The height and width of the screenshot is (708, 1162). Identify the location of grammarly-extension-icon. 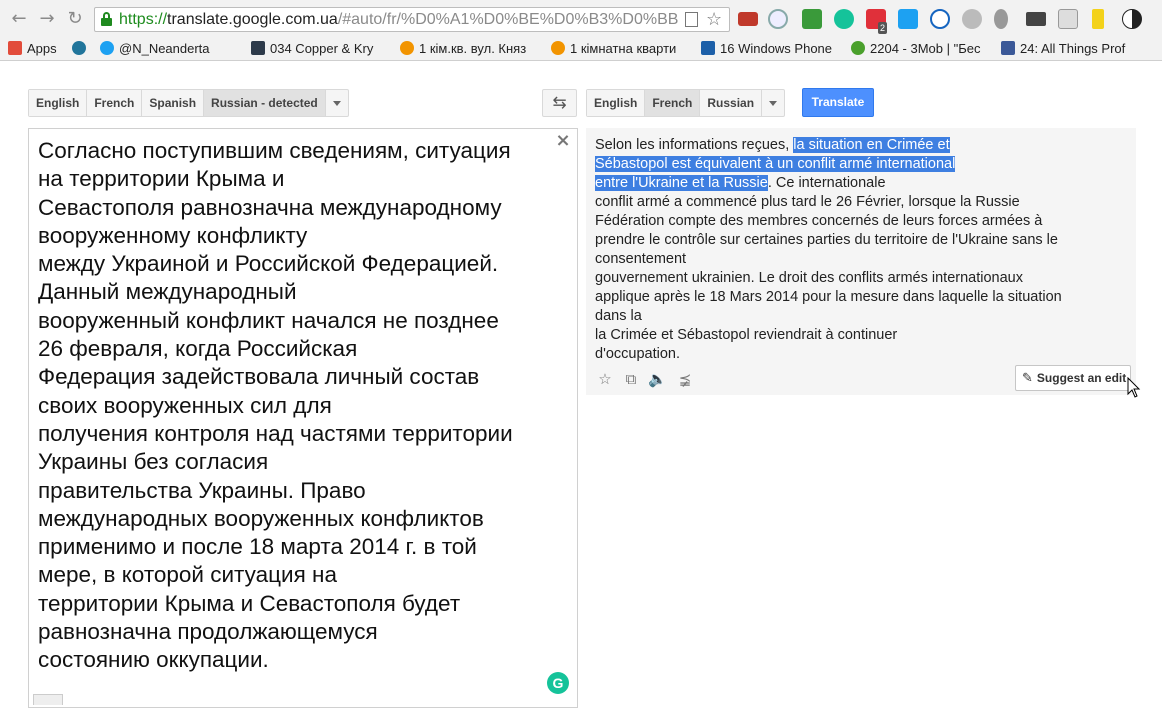
(844, 19).